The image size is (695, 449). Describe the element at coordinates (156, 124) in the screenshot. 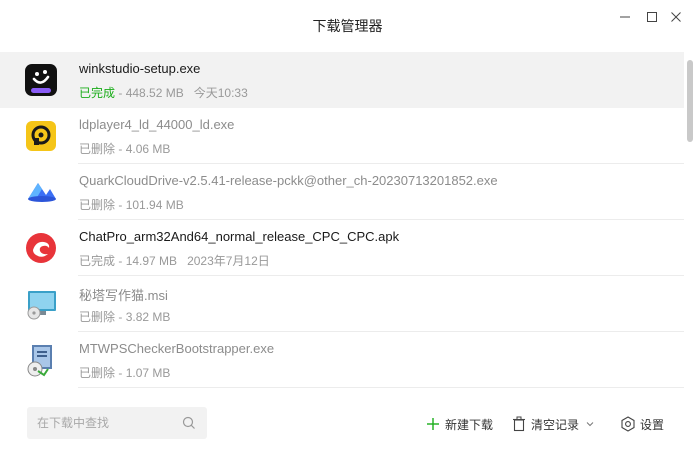

I see `file-name: ldplayer4_ld_44000_ld.exe` at that location.